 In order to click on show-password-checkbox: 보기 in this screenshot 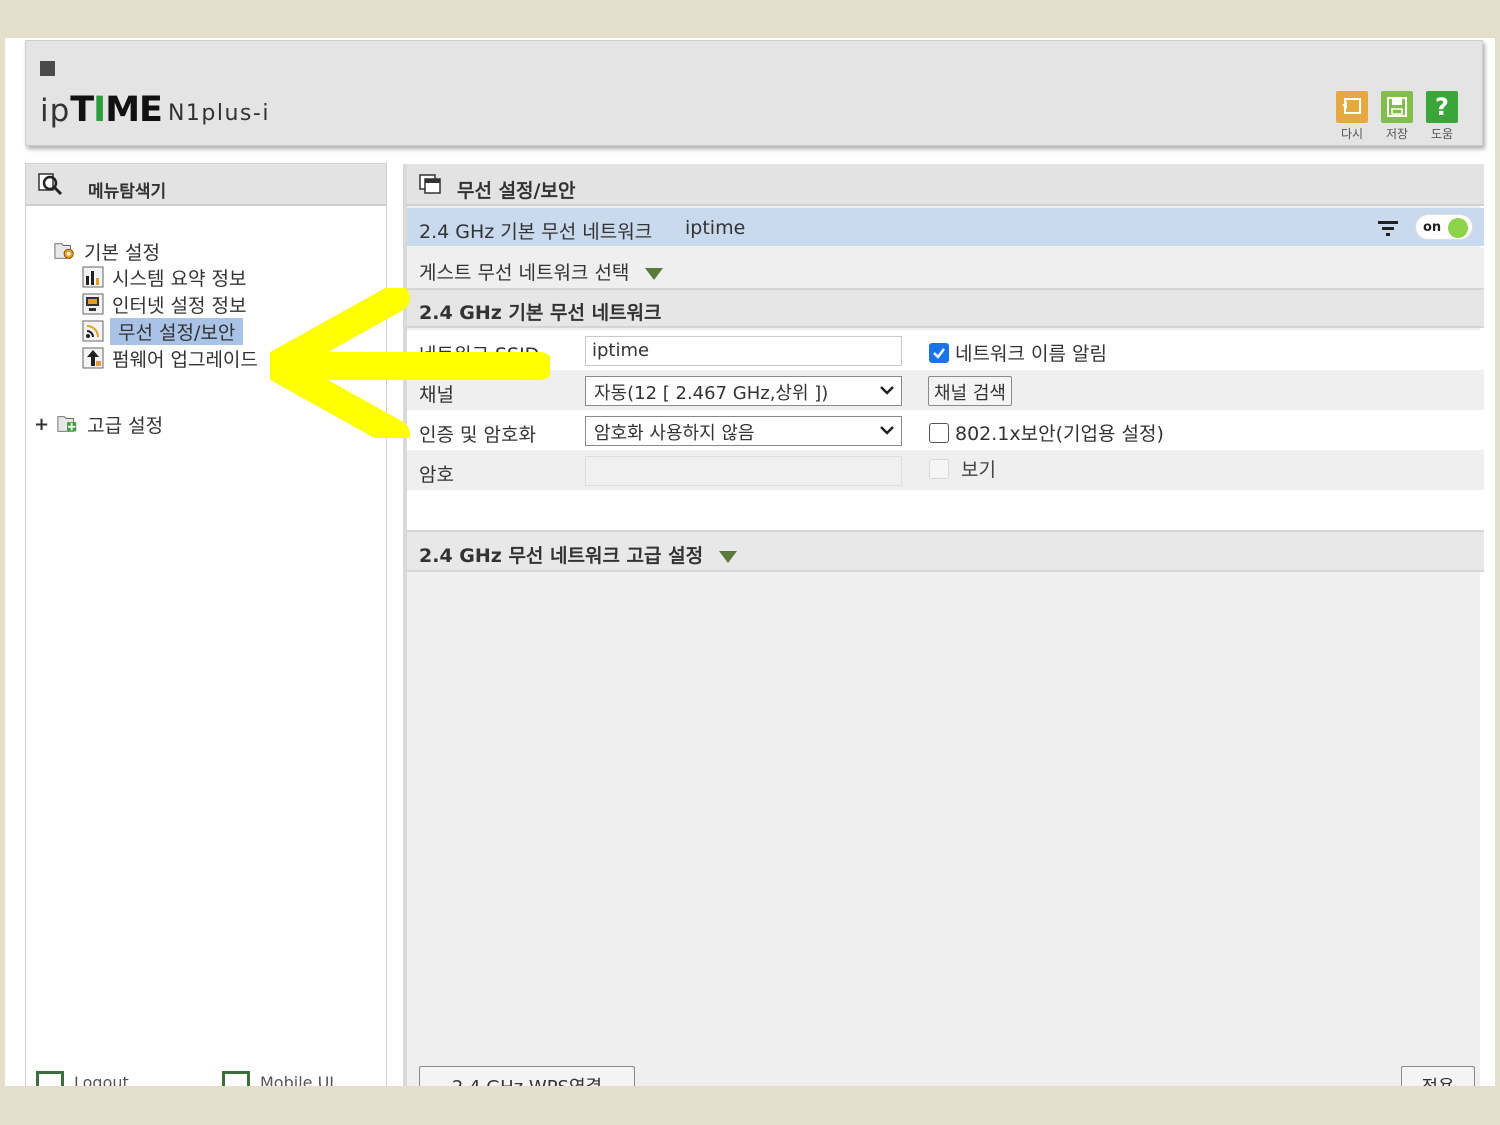, I will do `click(962, 468)`.